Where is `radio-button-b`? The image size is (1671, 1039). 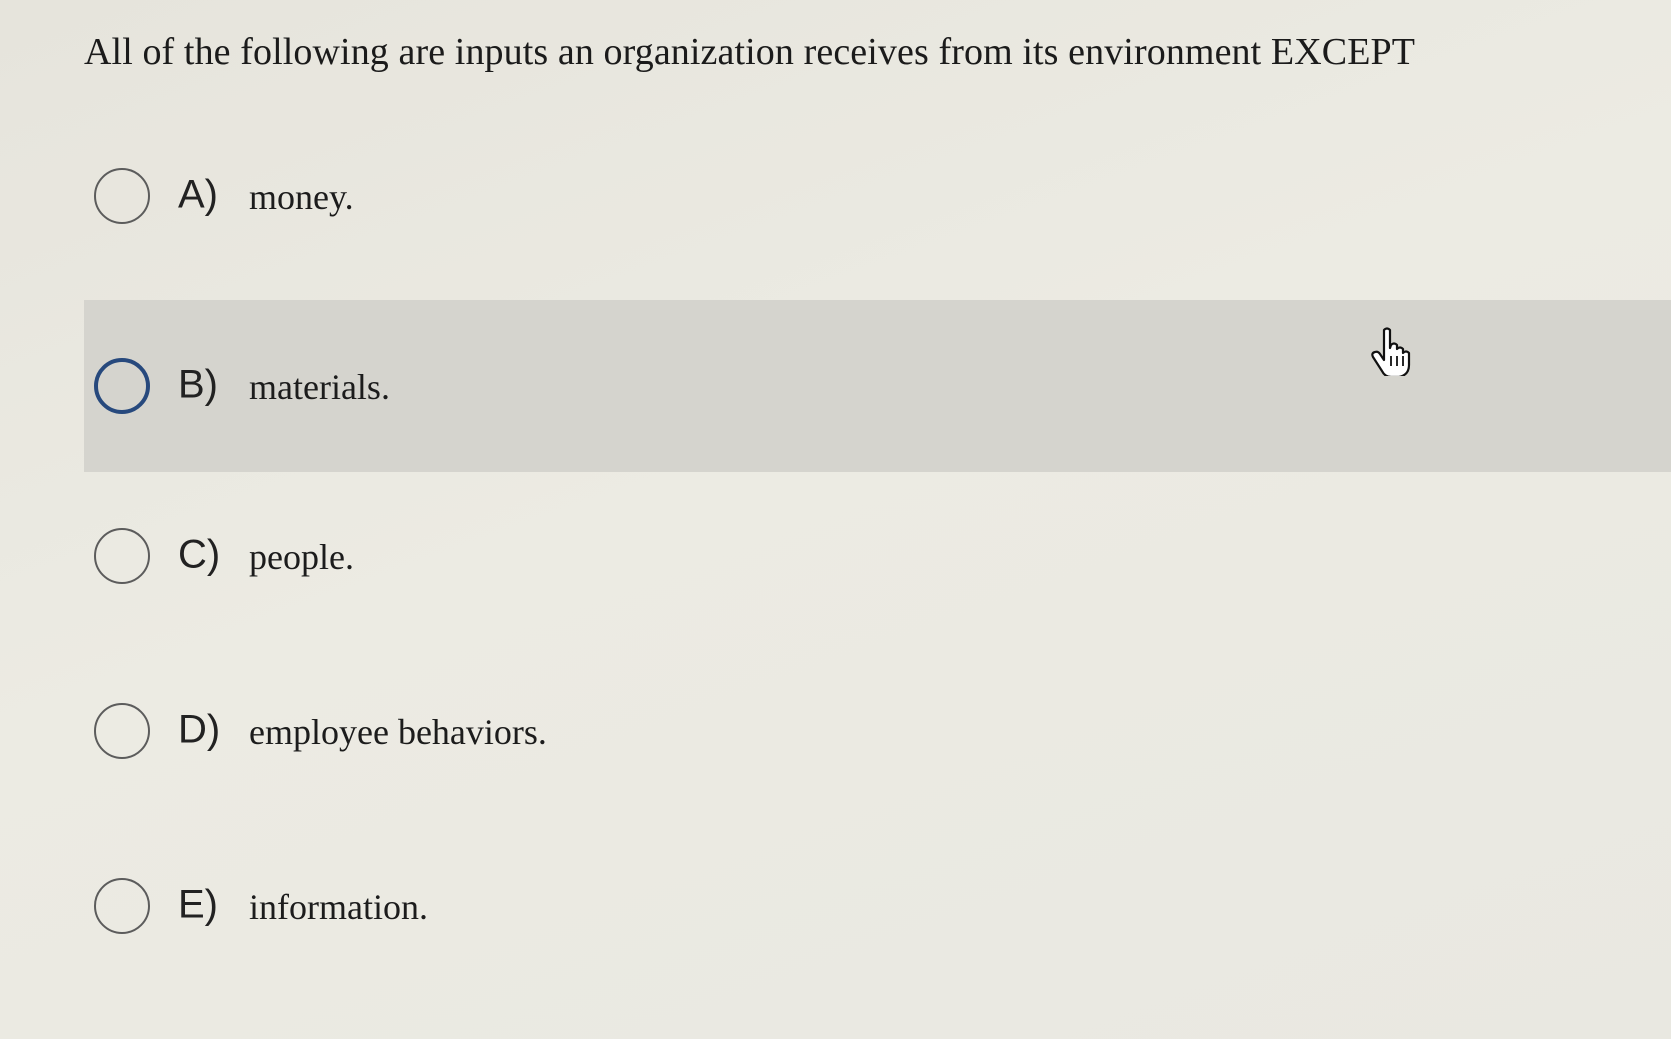
radio-button-b is located at coordinates (122, 386).